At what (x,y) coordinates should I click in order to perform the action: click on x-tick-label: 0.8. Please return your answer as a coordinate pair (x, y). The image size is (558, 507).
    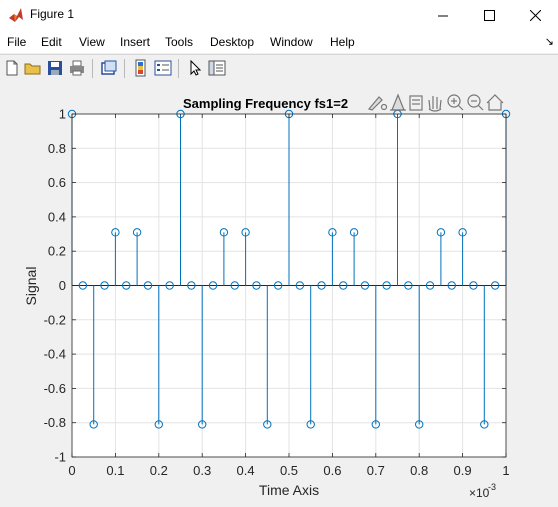
    Looking at the image, I should click on (419, 470).